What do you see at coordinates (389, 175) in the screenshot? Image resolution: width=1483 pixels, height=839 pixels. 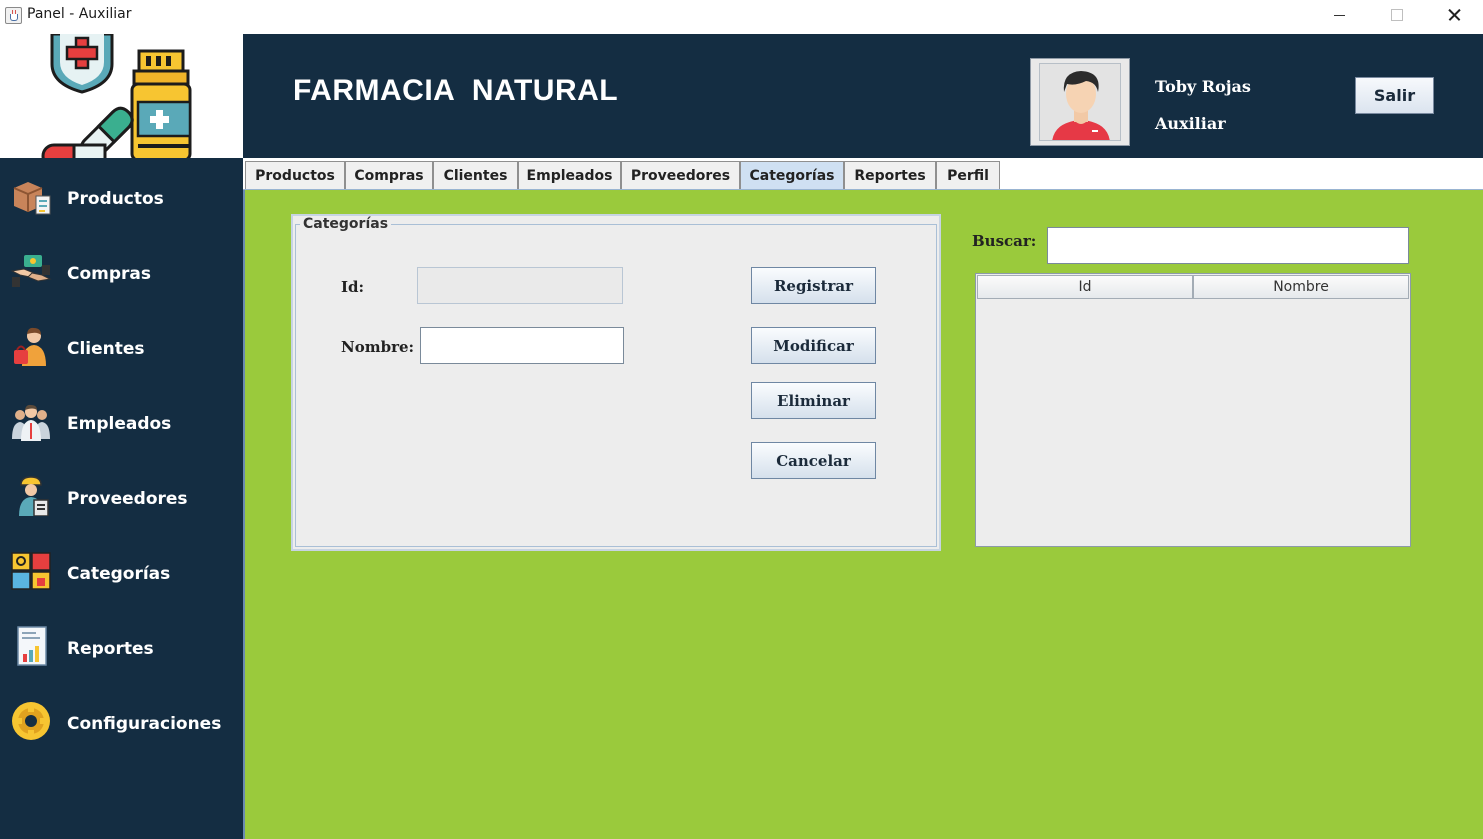 I see `tab-compras: Compras` at bounding box center [389, 175].